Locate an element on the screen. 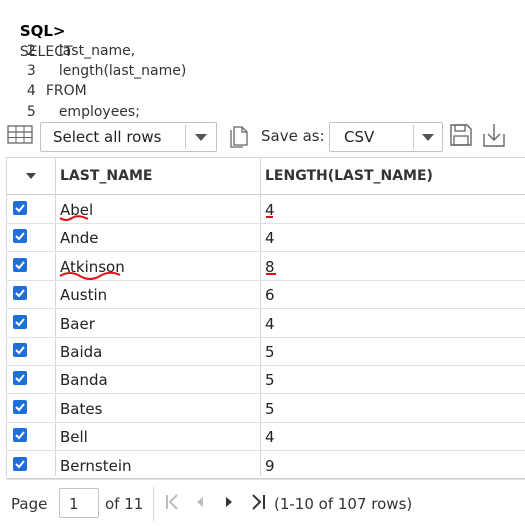 The height and width of the screenshot is (526, 525). cell-last-name: Bell is located at coordinates (74, 437).